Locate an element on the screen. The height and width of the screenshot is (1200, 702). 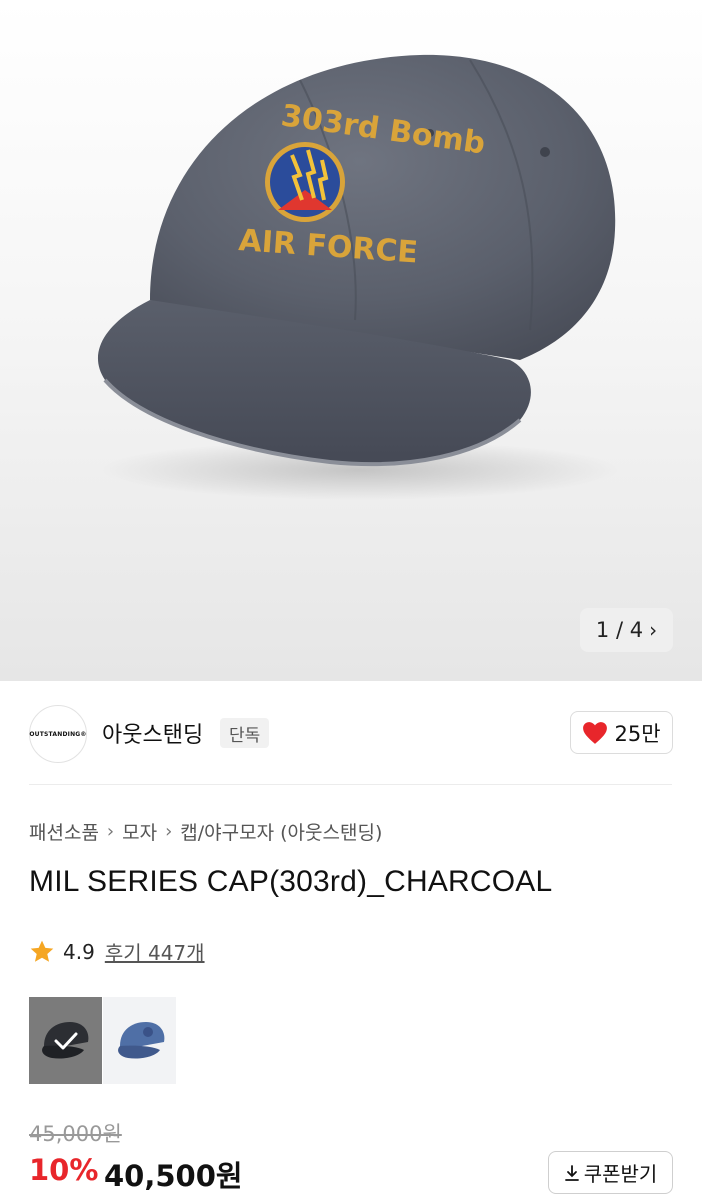
original-price: 45,000원 is located at coordinates (75, 1134).